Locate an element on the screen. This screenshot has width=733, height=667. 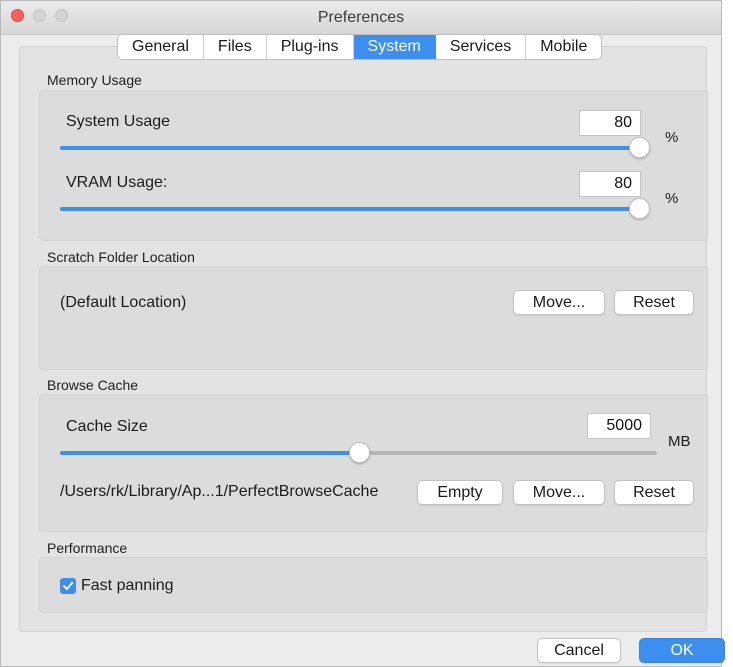
browse-cache-heading: Browse Cache is located at coordinates (93, 385).